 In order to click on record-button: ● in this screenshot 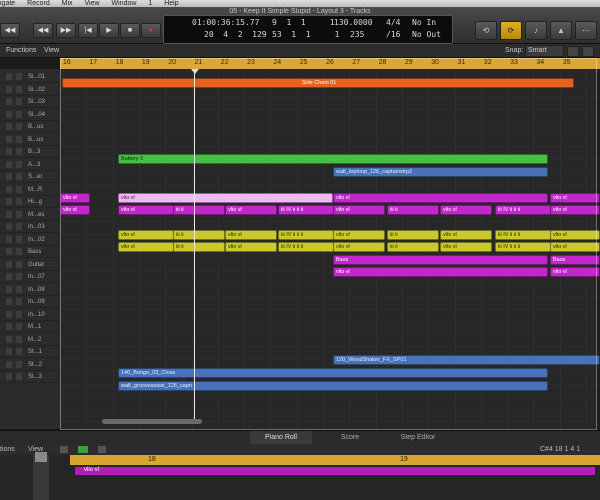, I will do `click(151, 30)`.